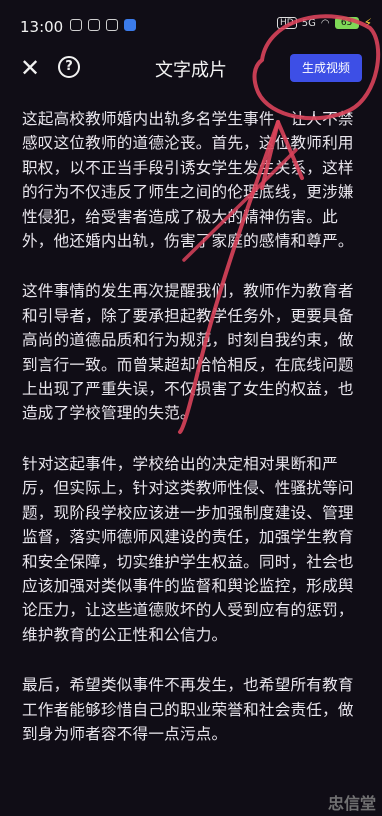 This screenshot has width=382, height=816. Describe the element at coordinates (191, 26) in the screenshot. I see `status-bar: 13:00 HD 5G ◠ 63 ⚡` at that location.